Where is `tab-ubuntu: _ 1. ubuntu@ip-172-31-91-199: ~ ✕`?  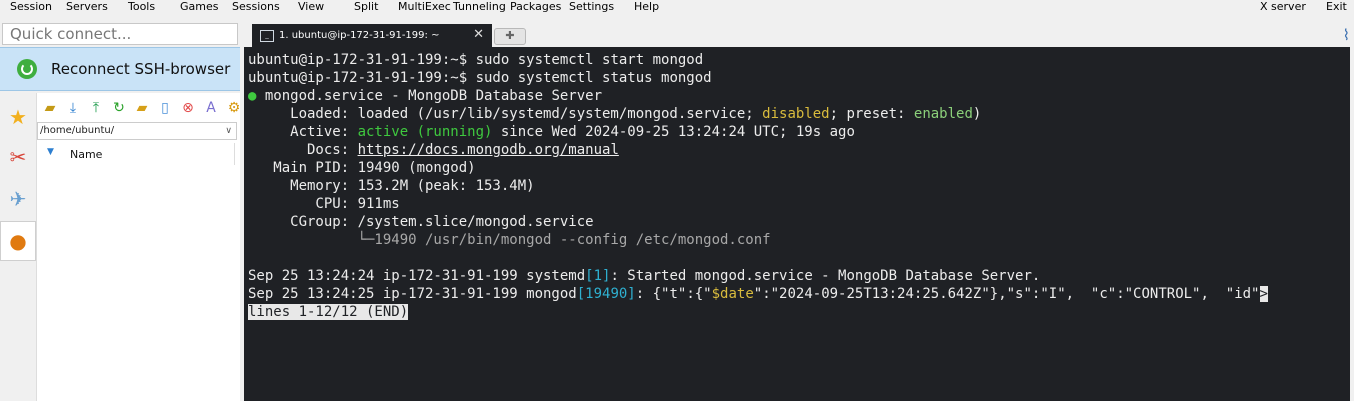
tab-ubuntu: _ 1. ubuntu@ip-172-31-91-199: ~ ✕ is located at coordinates (372, 35).